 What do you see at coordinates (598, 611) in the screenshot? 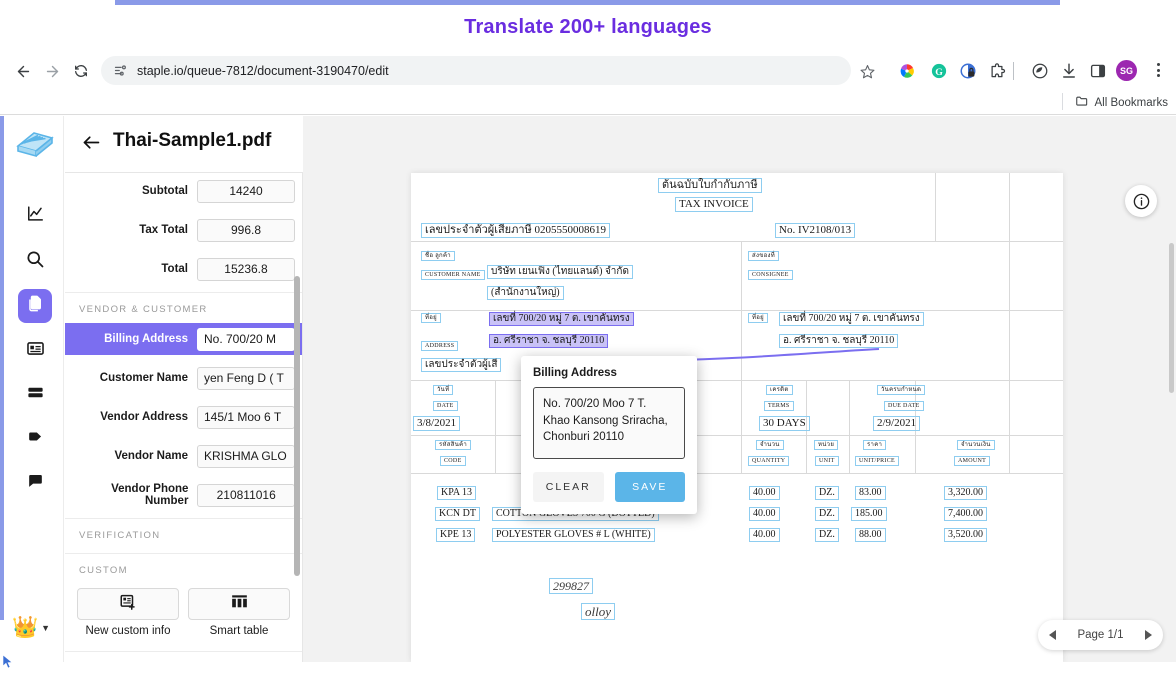
I see `doc-handwriting-2: olloy` at bounding box center [598, 611].